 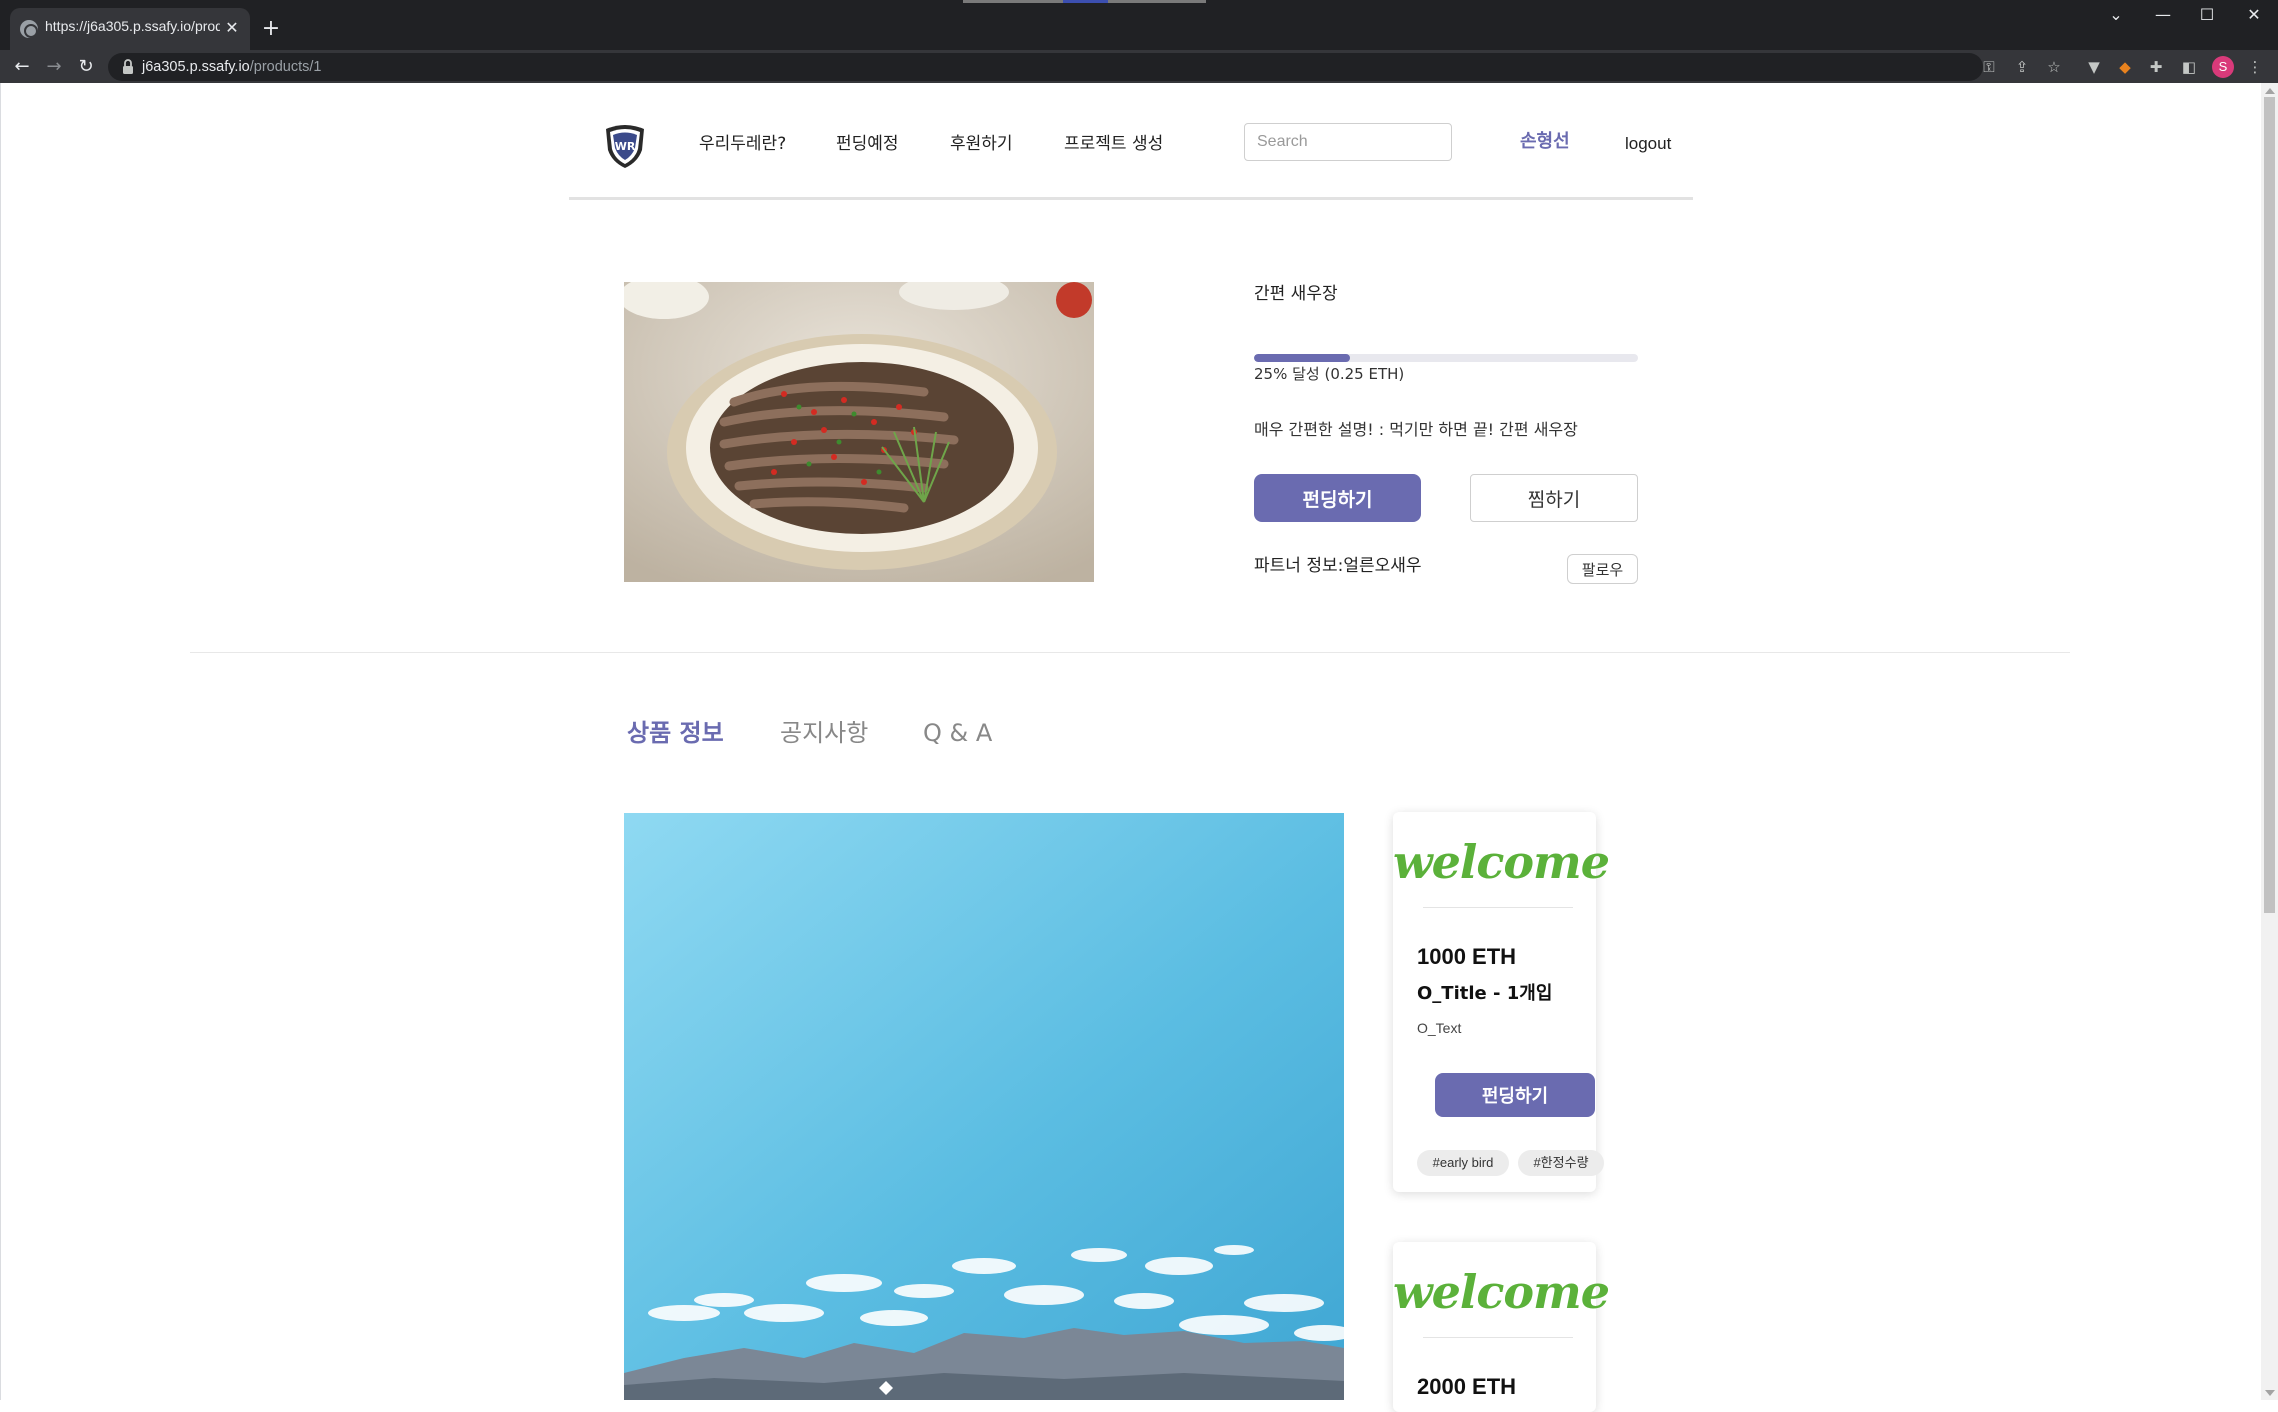 What do you see at coordinates (1602, 569) in the screenshot?
I see `follow-button: 팔로우` at bounding box center [1602, 569].